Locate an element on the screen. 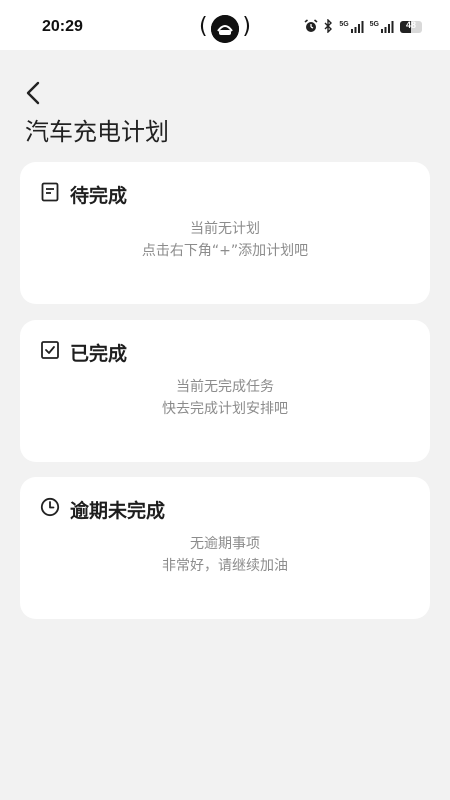 Image resolution: width=450 pixels, height=800 pixels. page-title: 汽车充电计划 is located at coordinates (97, 132).